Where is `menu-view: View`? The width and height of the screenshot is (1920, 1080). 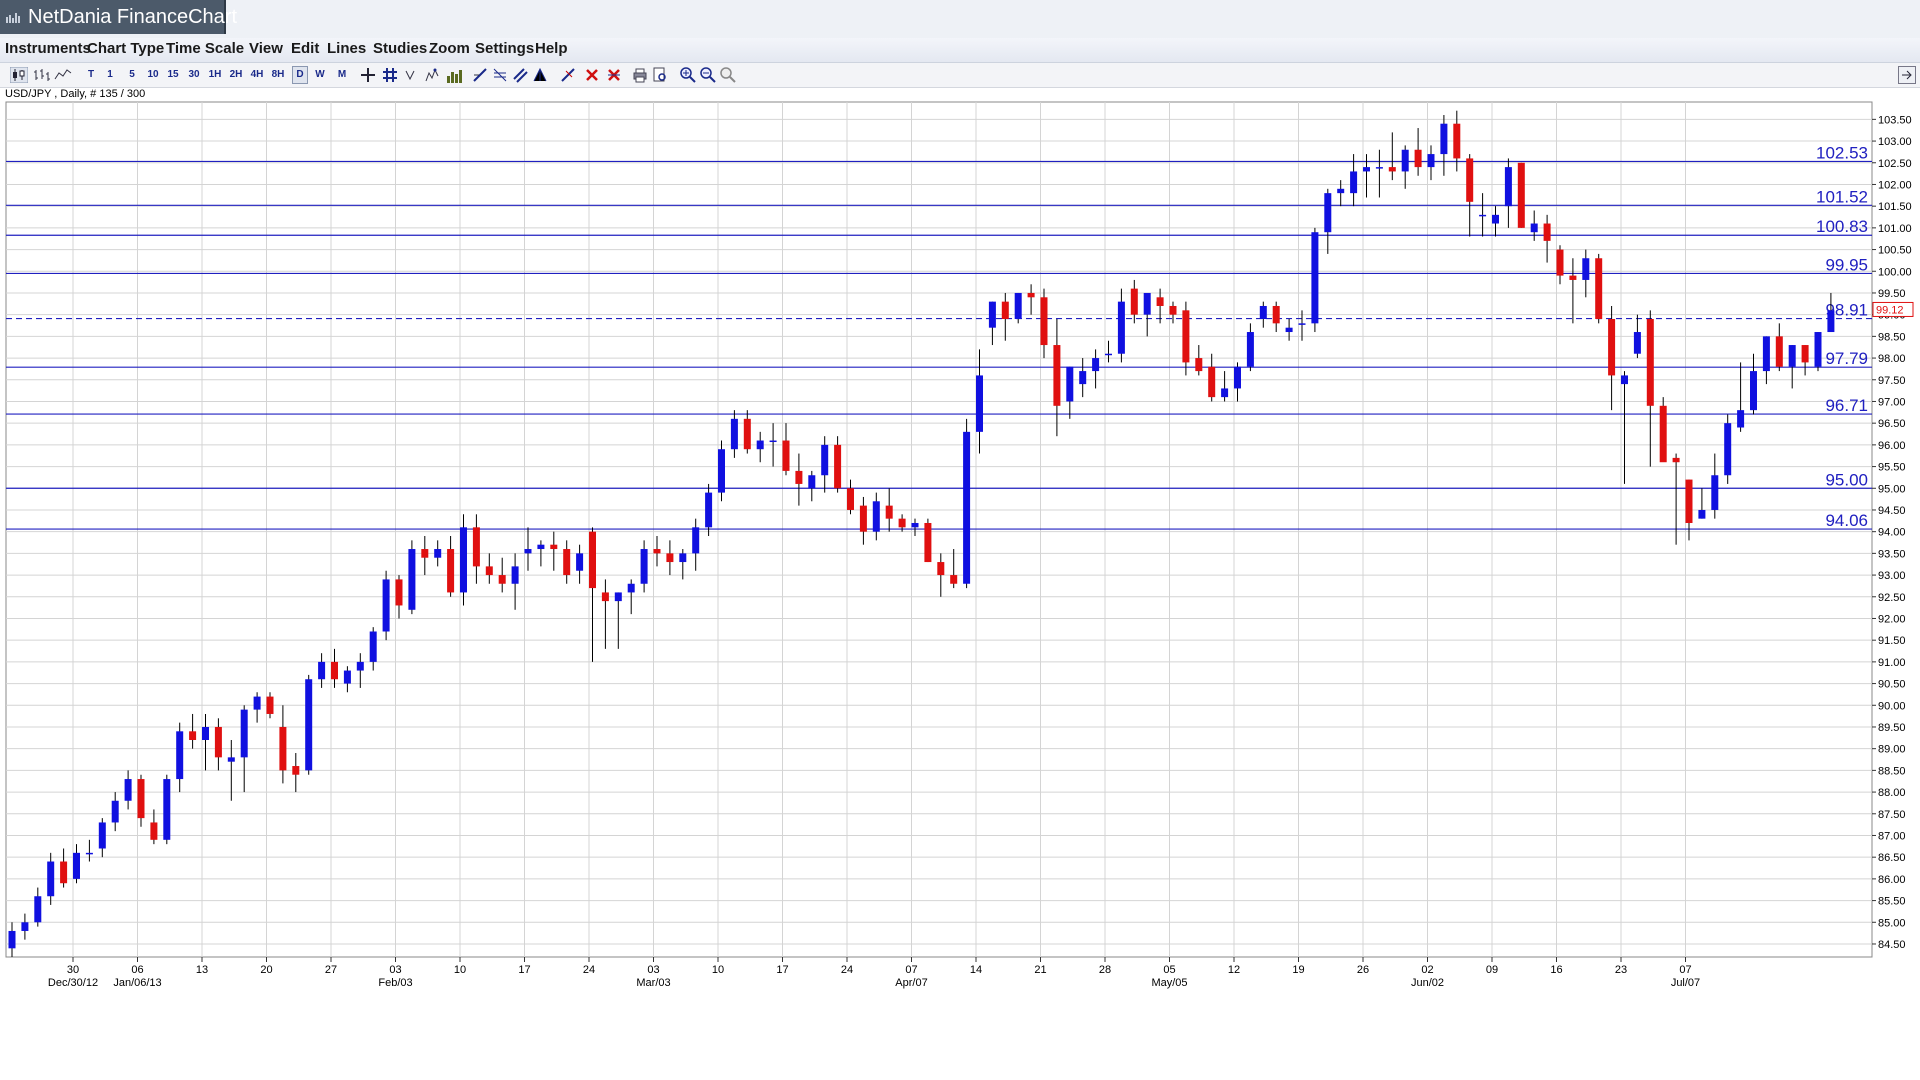 menu-view: View is located at coordinates (266, 48).